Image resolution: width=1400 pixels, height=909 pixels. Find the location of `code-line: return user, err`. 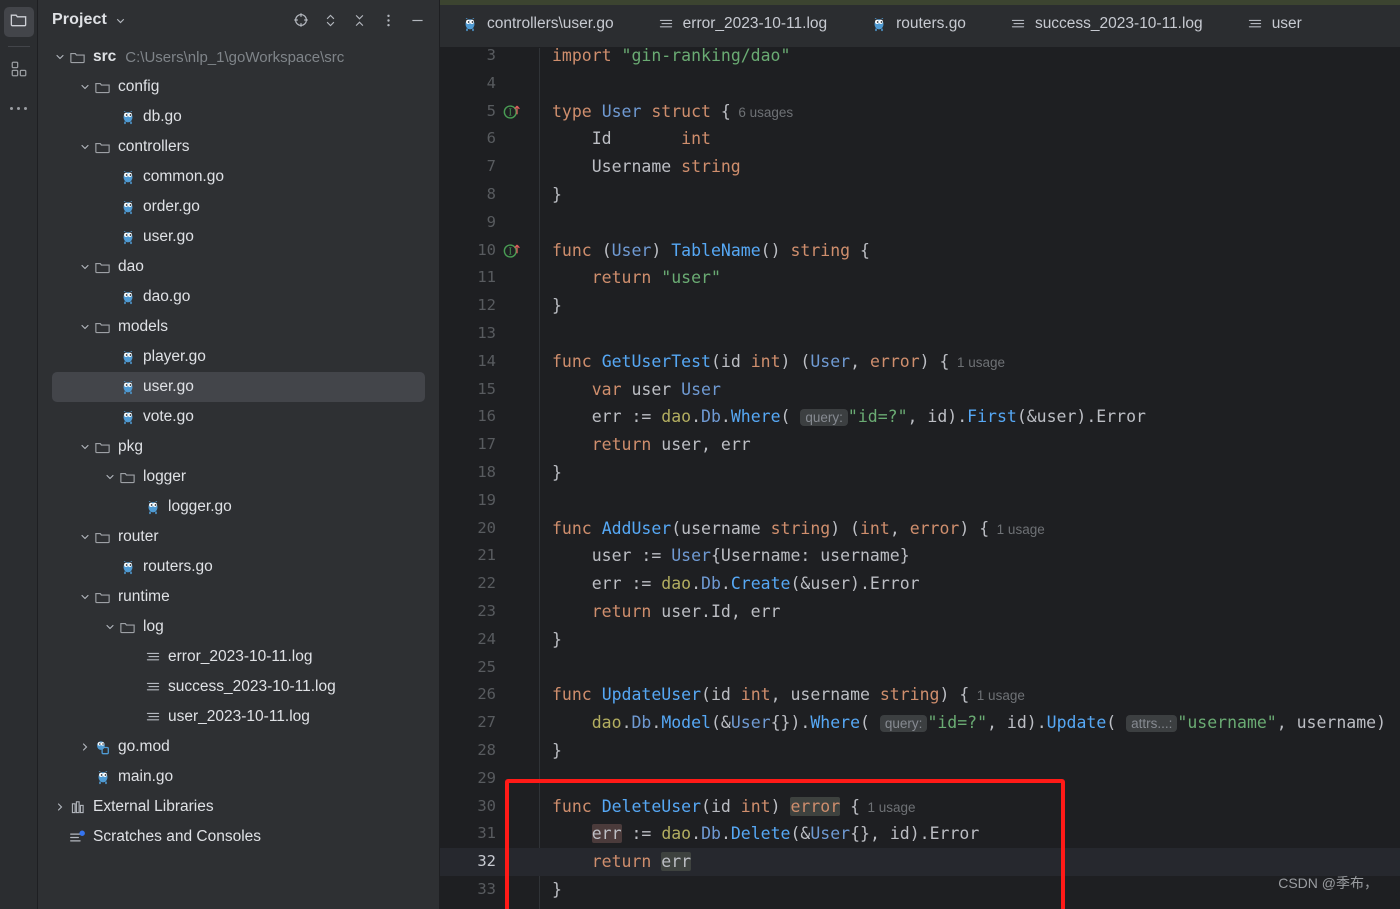

code-line: return user, err is located at coordinates (651, 445).